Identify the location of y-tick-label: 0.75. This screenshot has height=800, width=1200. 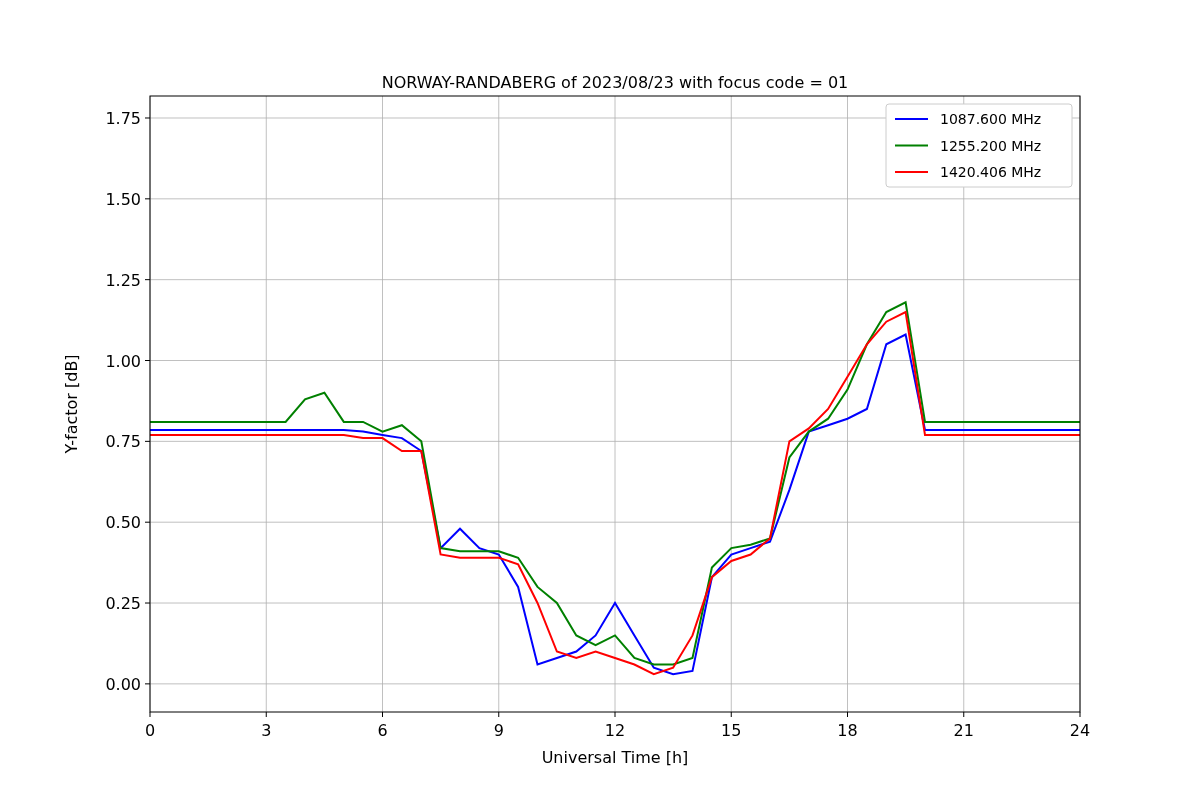
(123, 442).